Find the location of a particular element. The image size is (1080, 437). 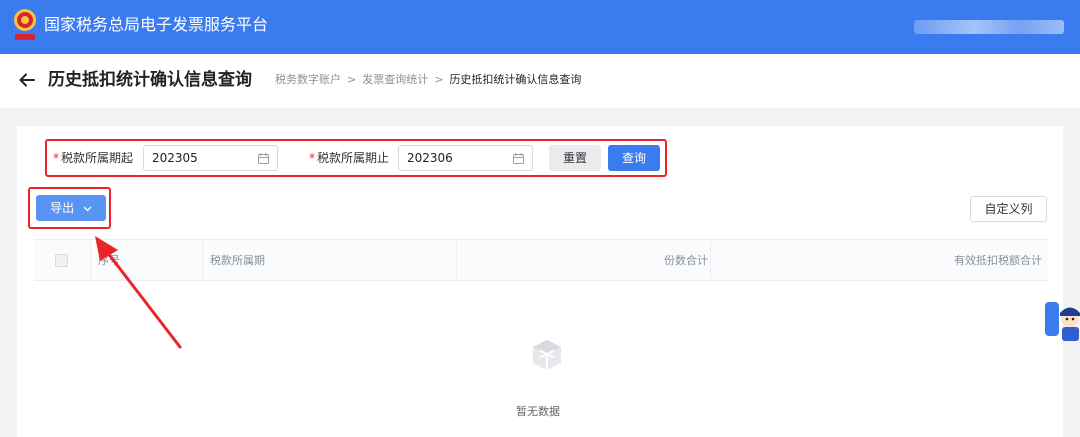

start-period-label-text: 税款所属期起 is located at coordinates (97, 158).